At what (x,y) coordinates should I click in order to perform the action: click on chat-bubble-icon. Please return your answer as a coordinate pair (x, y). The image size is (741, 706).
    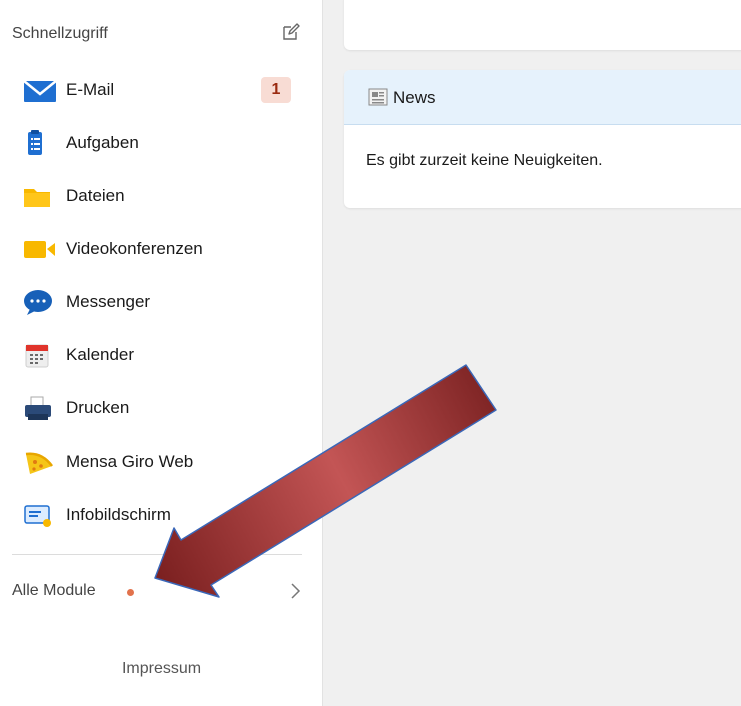
    Looking at the image, I should click on (38, 302).